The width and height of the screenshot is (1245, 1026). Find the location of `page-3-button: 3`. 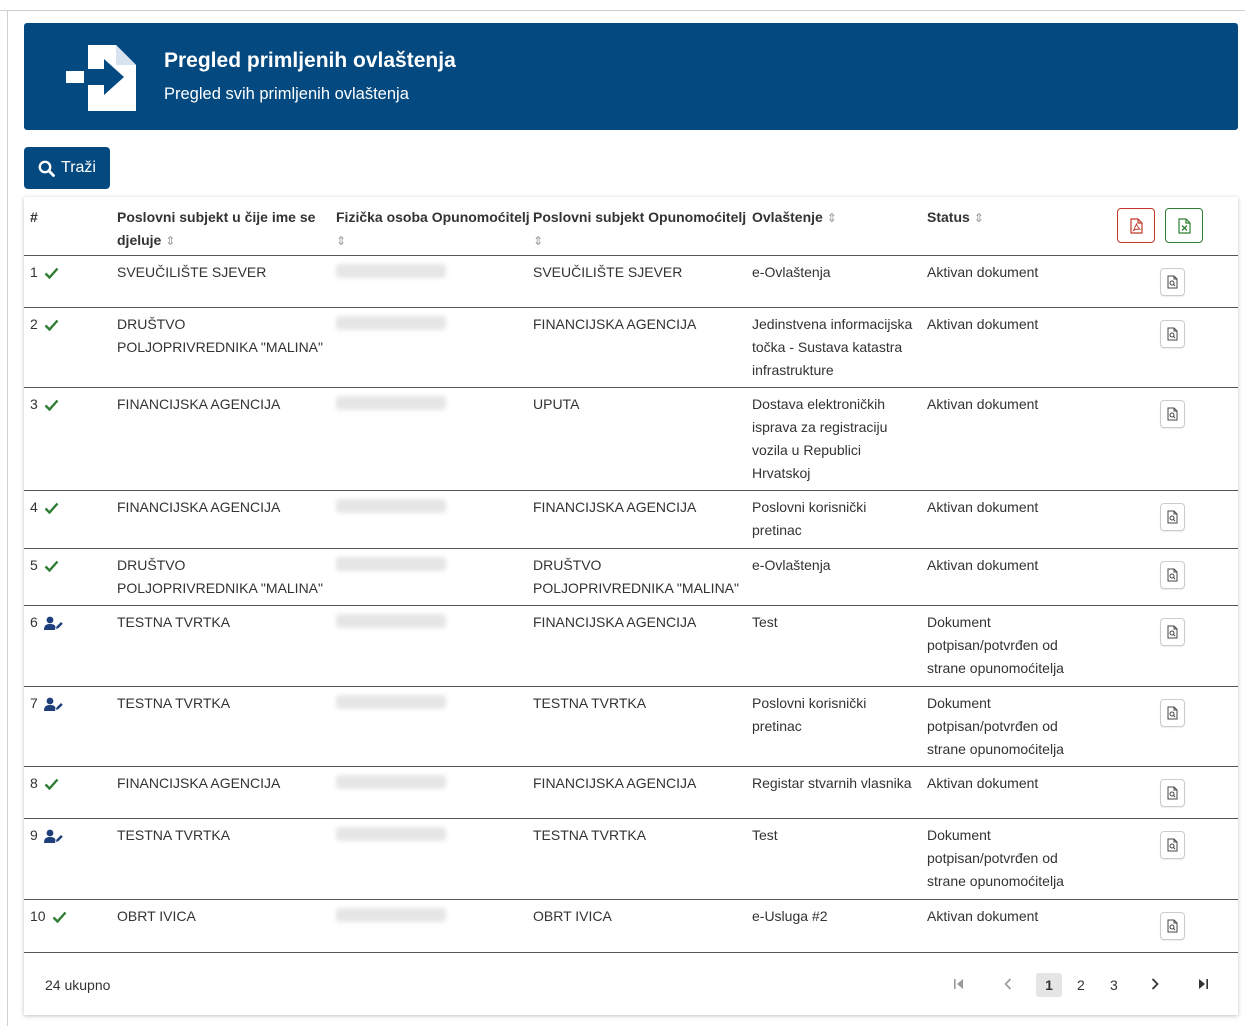

page-3-button: 3 is located at coordinates (1114, 985).